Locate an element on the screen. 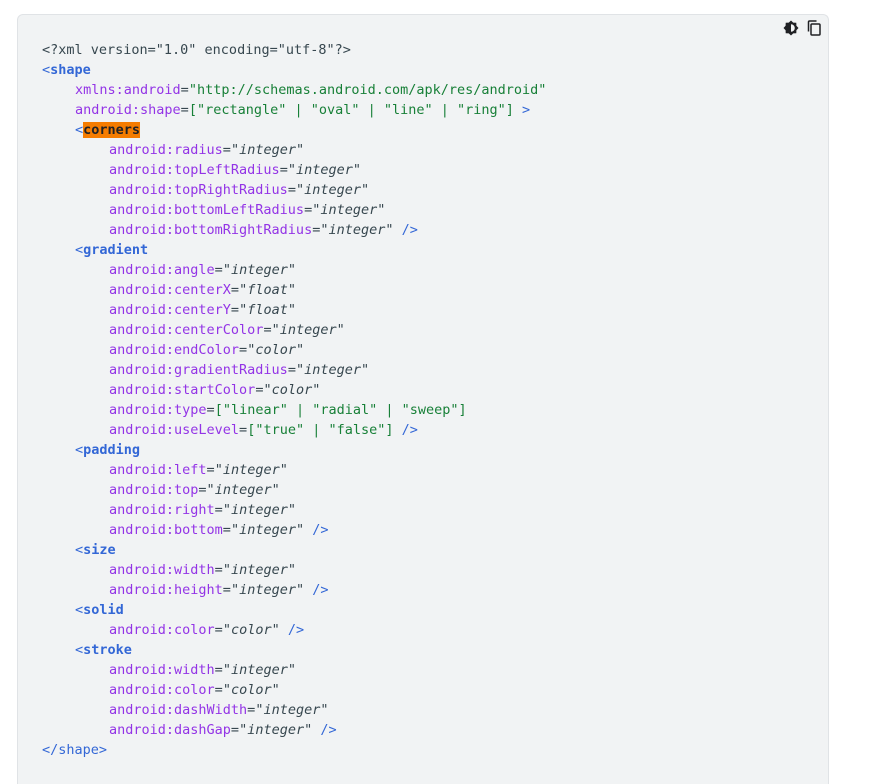 This screenshot has height=784, width=871. stroke-tag: stroke is located at coordinates (107, 650).